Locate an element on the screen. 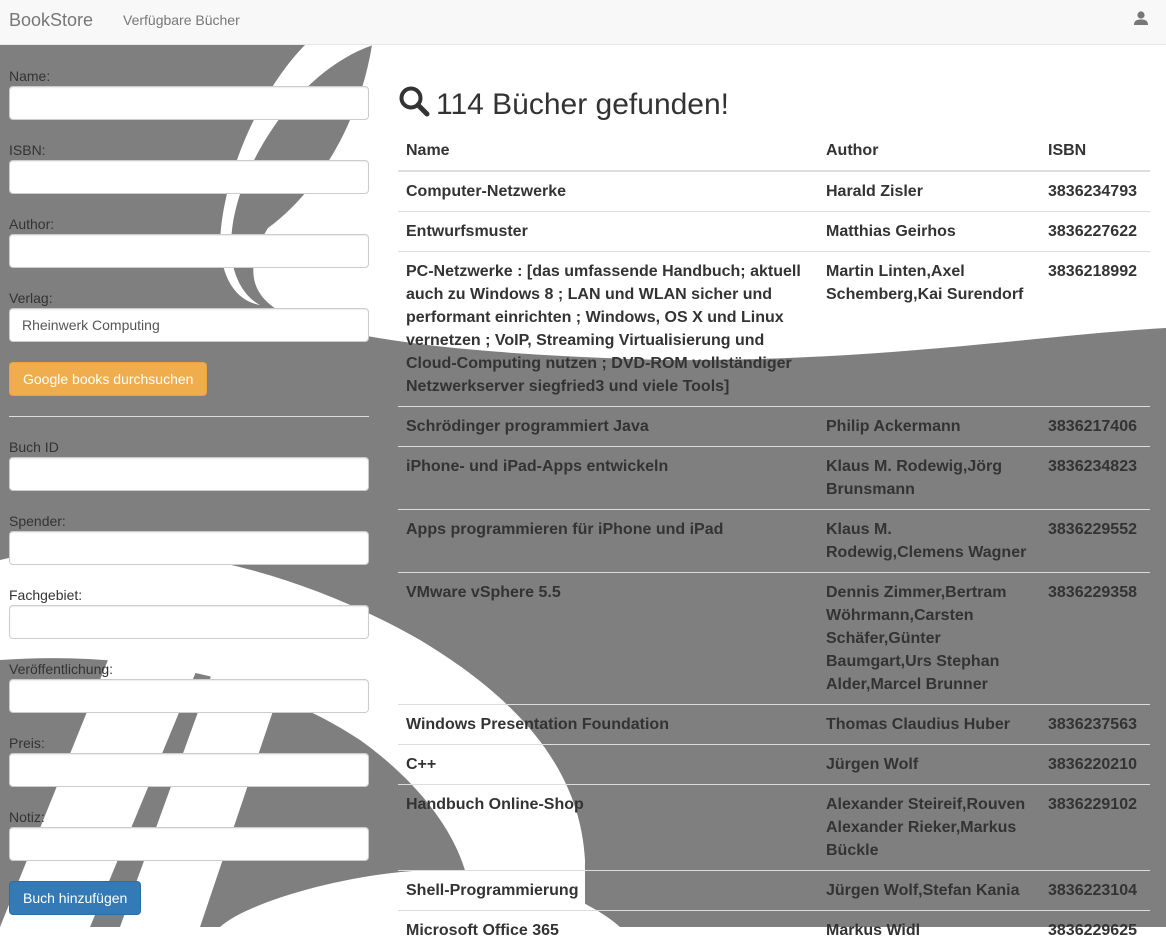 This screenshot has height=950, width=1166. results-heading: 114 Bücher gefunden! is located at coordinates (563, 103).